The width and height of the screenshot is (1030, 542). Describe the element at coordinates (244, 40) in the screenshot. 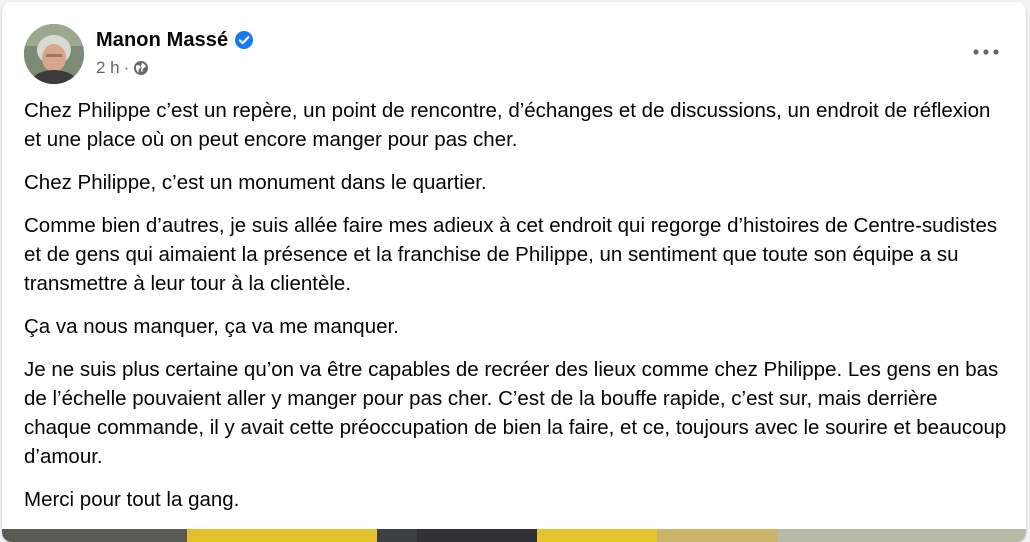

I see `verified-badge-icon` at that location.